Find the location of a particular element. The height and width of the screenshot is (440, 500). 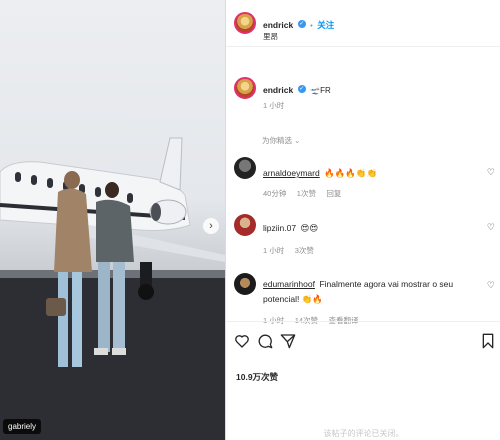

author-username: endrick is located at coordinates (278, 25).